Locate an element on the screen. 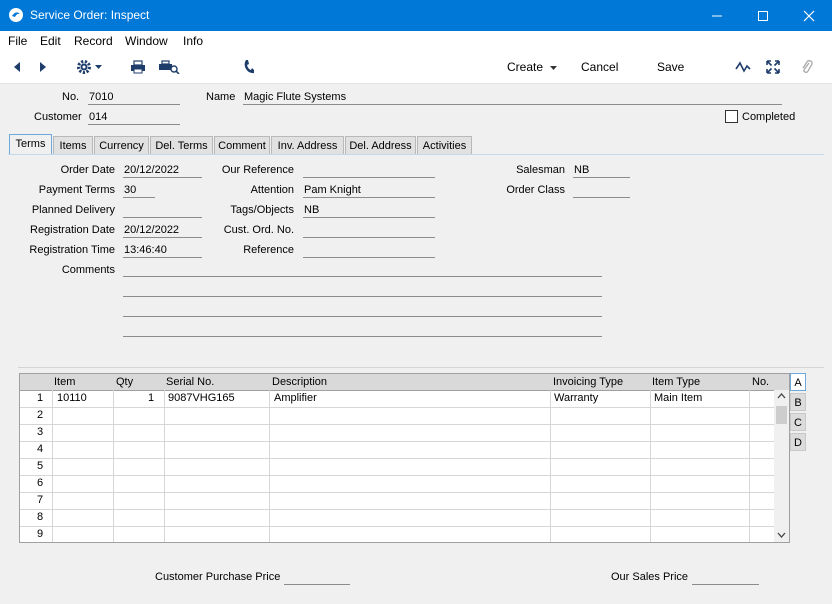 The height and width of the screenshot is (604, 832). table-row: 2 is located at coordinates (397, 416).